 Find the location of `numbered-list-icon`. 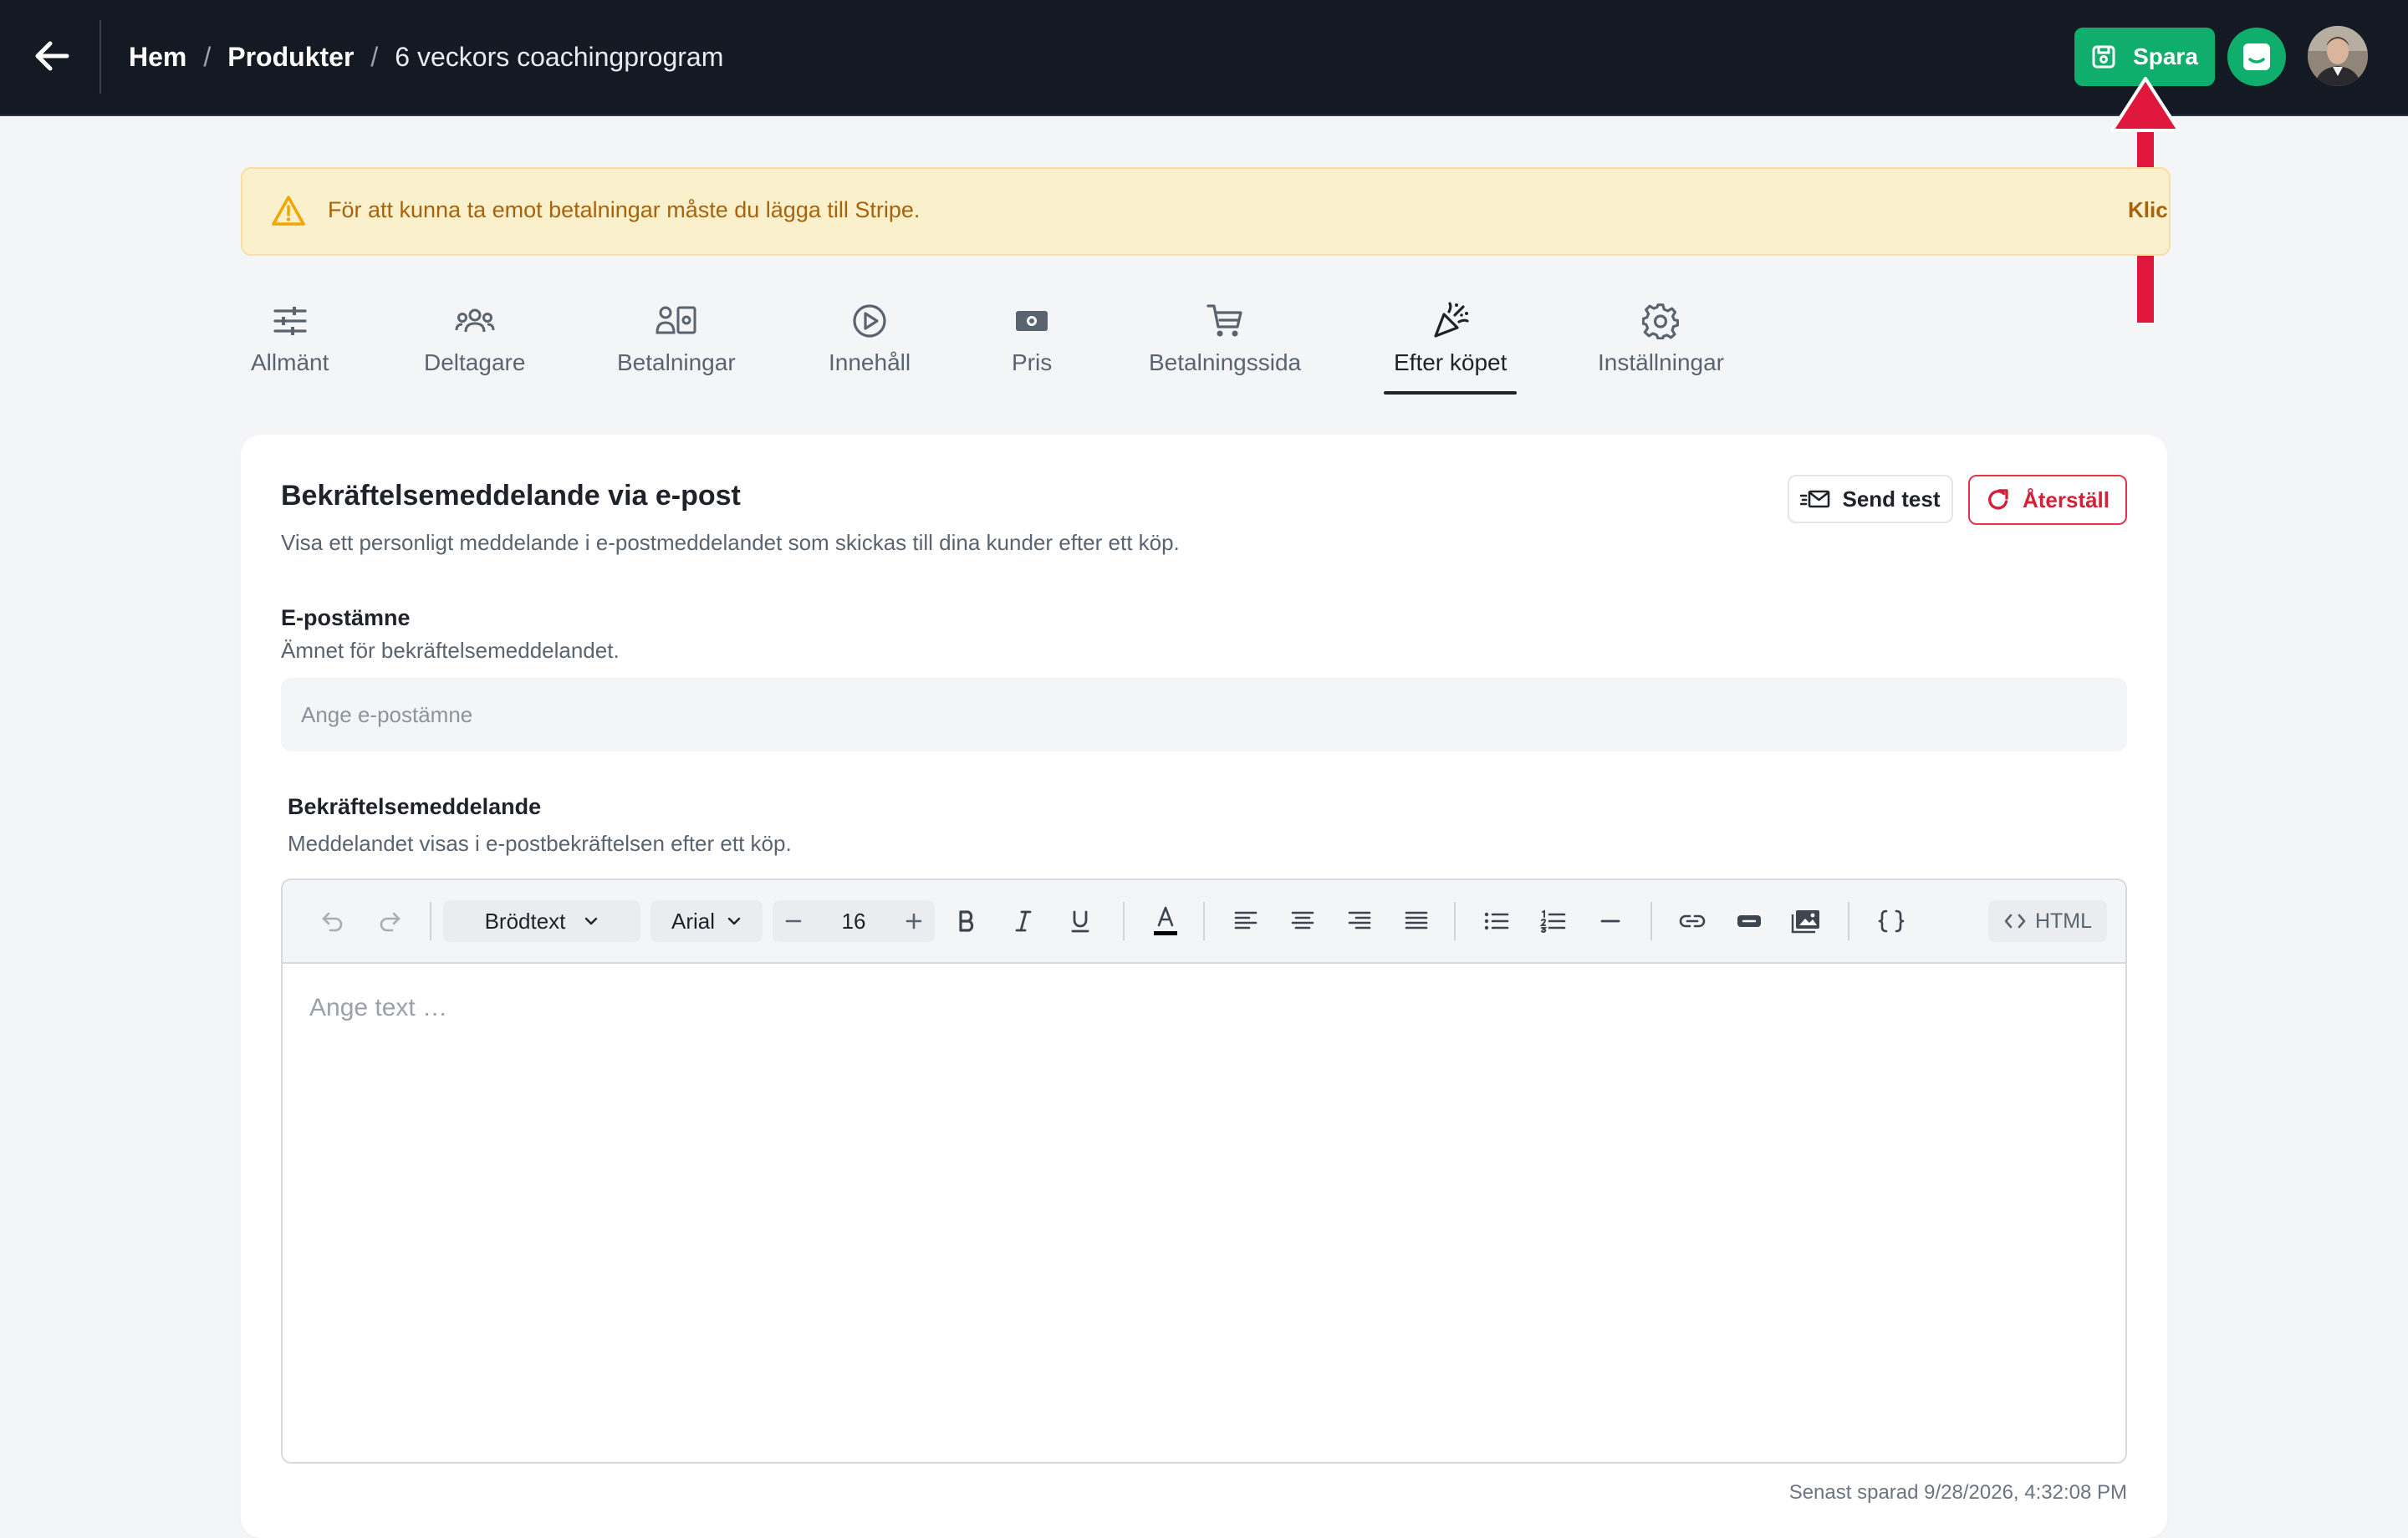

numbered-list-icon is located at coordinates (1553, 921).